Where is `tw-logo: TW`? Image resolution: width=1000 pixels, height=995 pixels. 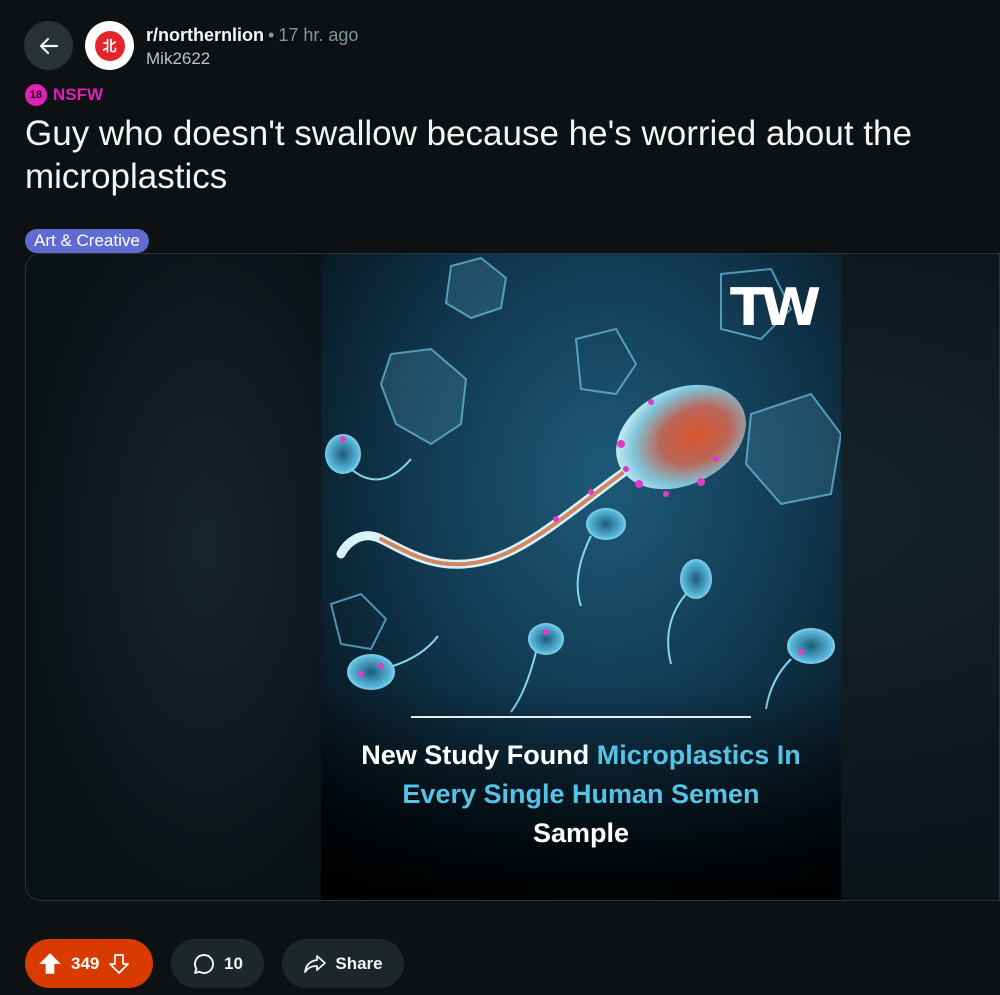
tw-logo: TW is located at coordinates (775, 308).